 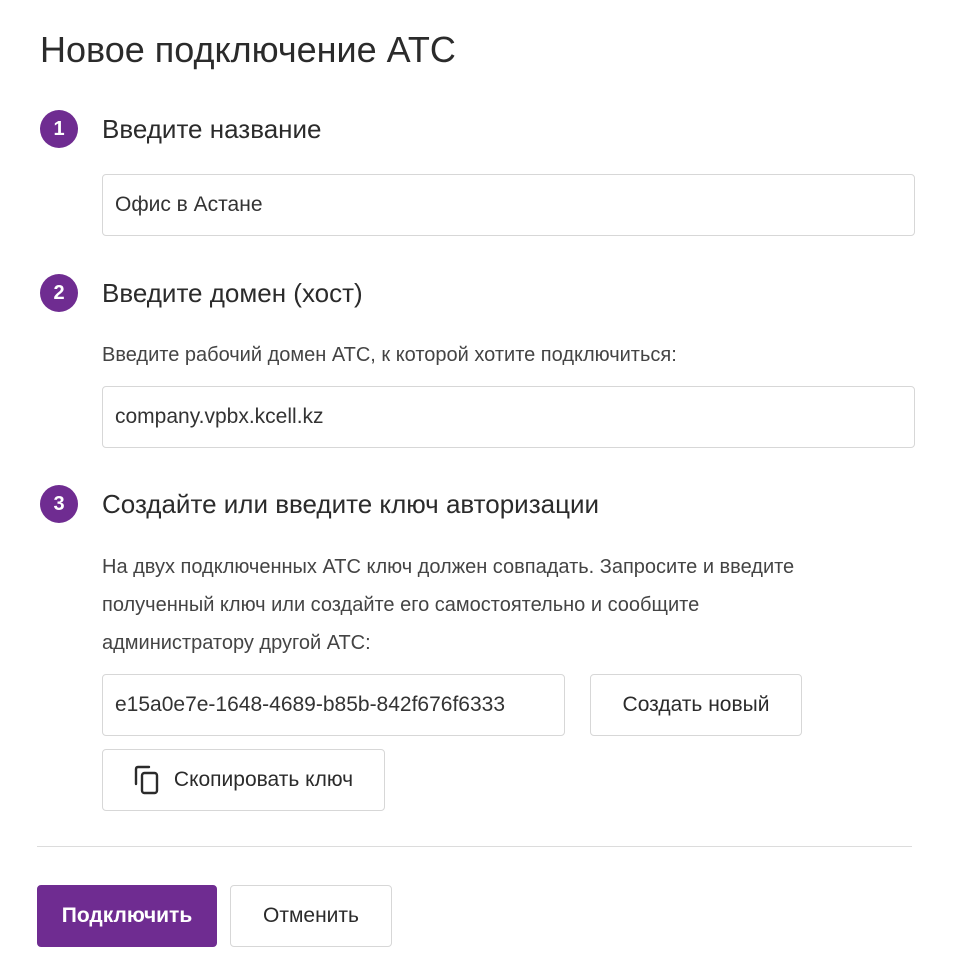 What do you see at coordinates (508, 205) in the screenshot?
I see `connection-name-input` at bounding box center [508, 205].